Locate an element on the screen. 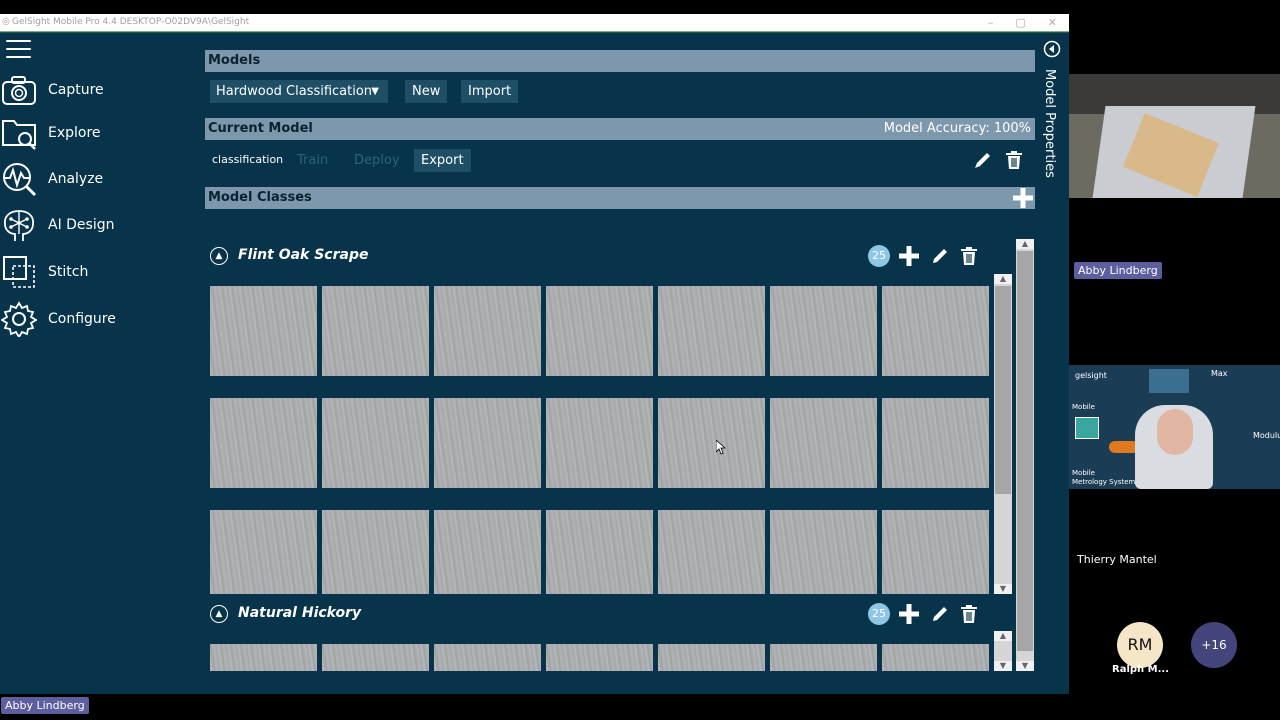 This screenshot has height=720, width=1280. train-button: Train is located at coordinates (312, 160).